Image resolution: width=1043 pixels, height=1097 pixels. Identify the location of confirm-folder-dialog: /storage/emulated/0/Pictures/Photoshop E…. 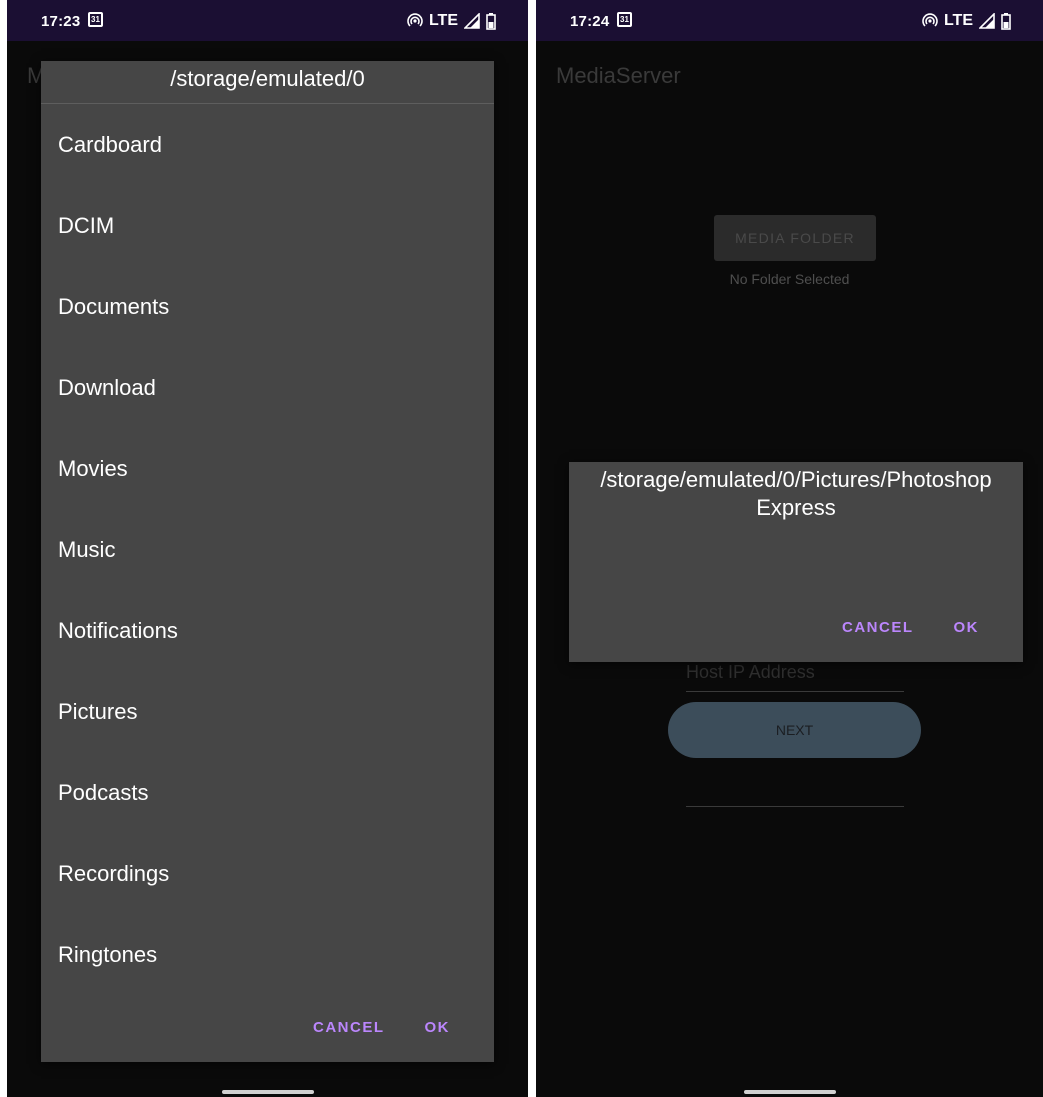
(796, 562).